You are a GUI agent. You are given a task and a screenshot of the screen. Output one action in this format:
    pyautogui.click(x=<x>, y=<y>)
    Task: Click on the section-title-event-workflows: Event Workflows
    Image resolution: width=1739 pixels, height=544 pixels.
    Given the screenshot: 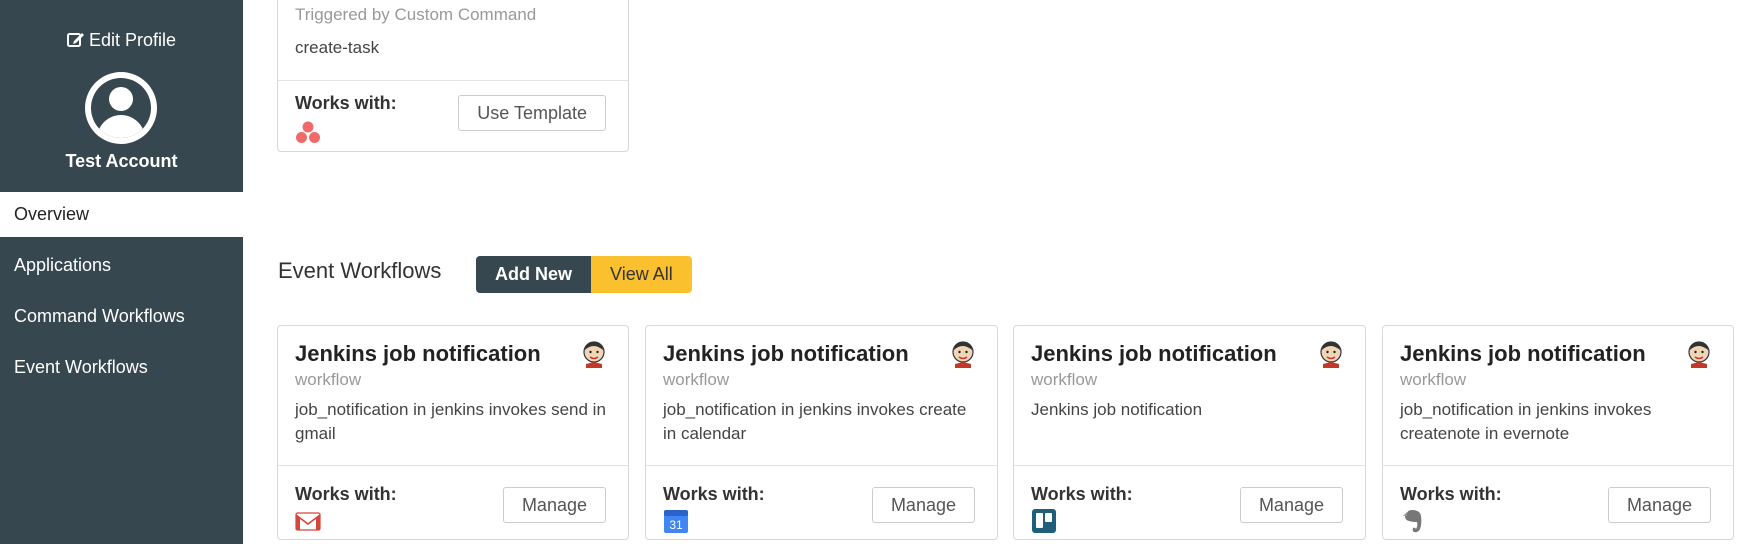 What is the action you would take?
    pyautogui.click(x=360, y=270)
    